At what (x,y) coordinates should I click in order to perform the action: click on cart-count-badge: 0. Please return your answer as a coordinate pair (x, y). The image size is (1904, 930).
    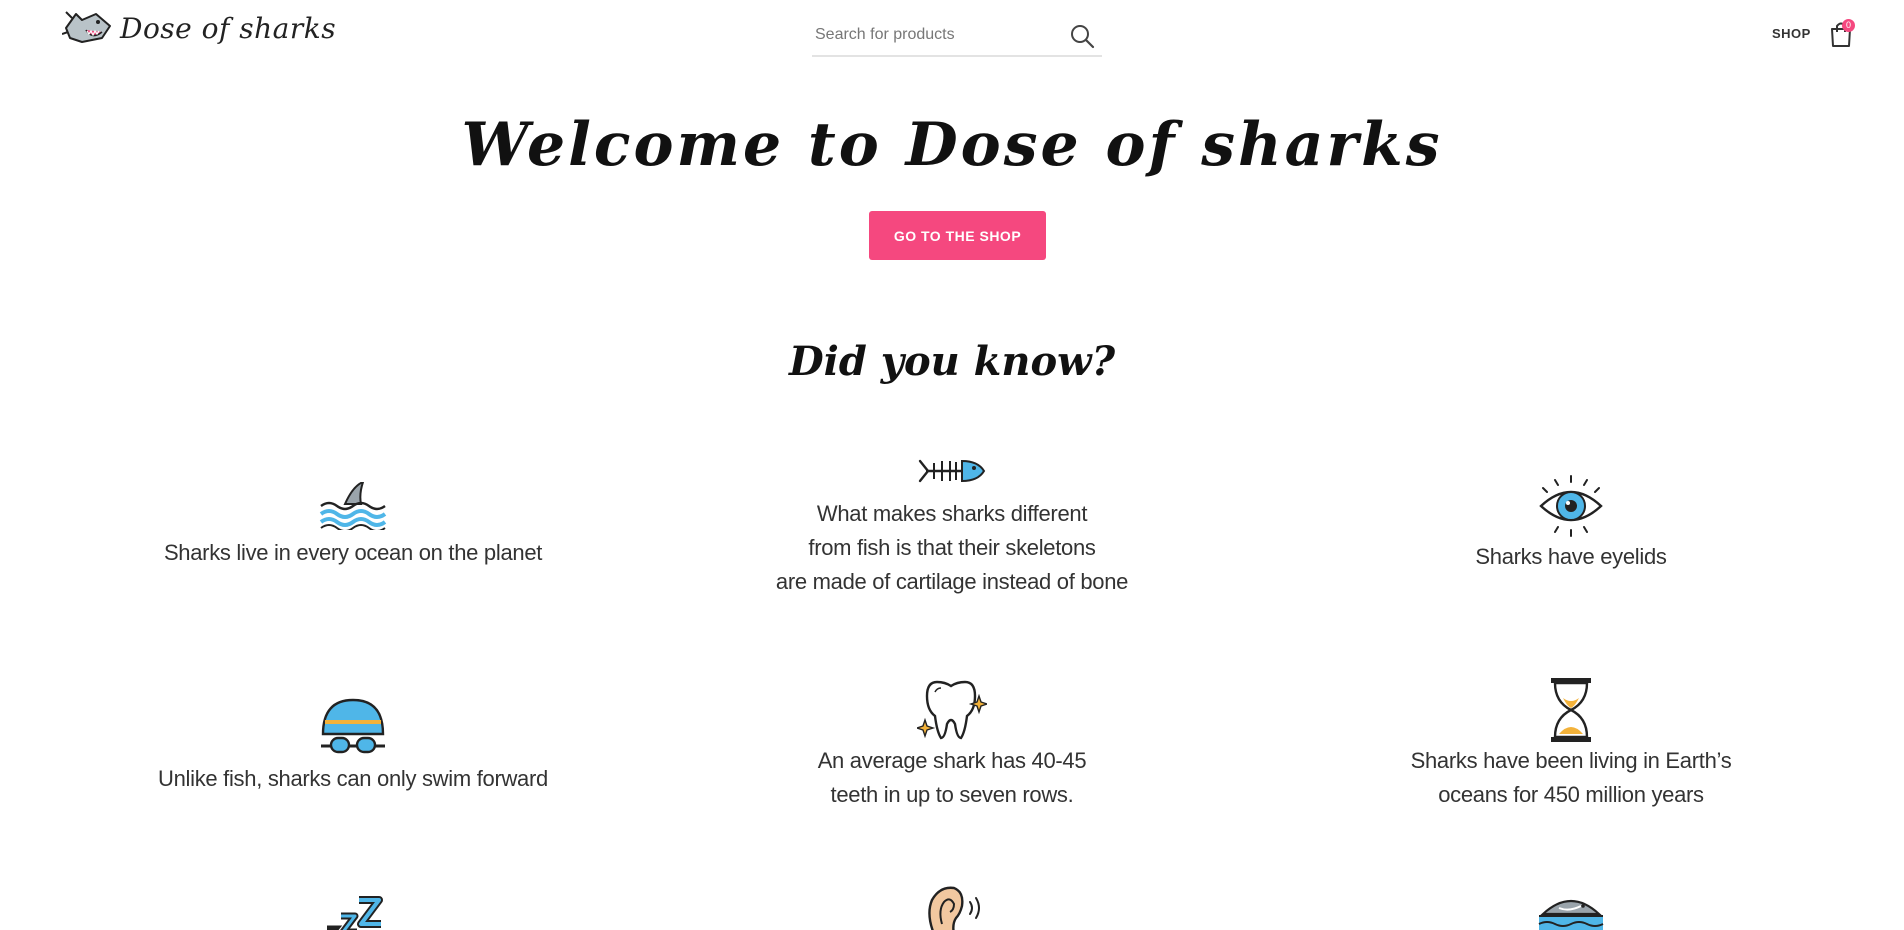
    Looking at the image, I should click on (1848, 25).